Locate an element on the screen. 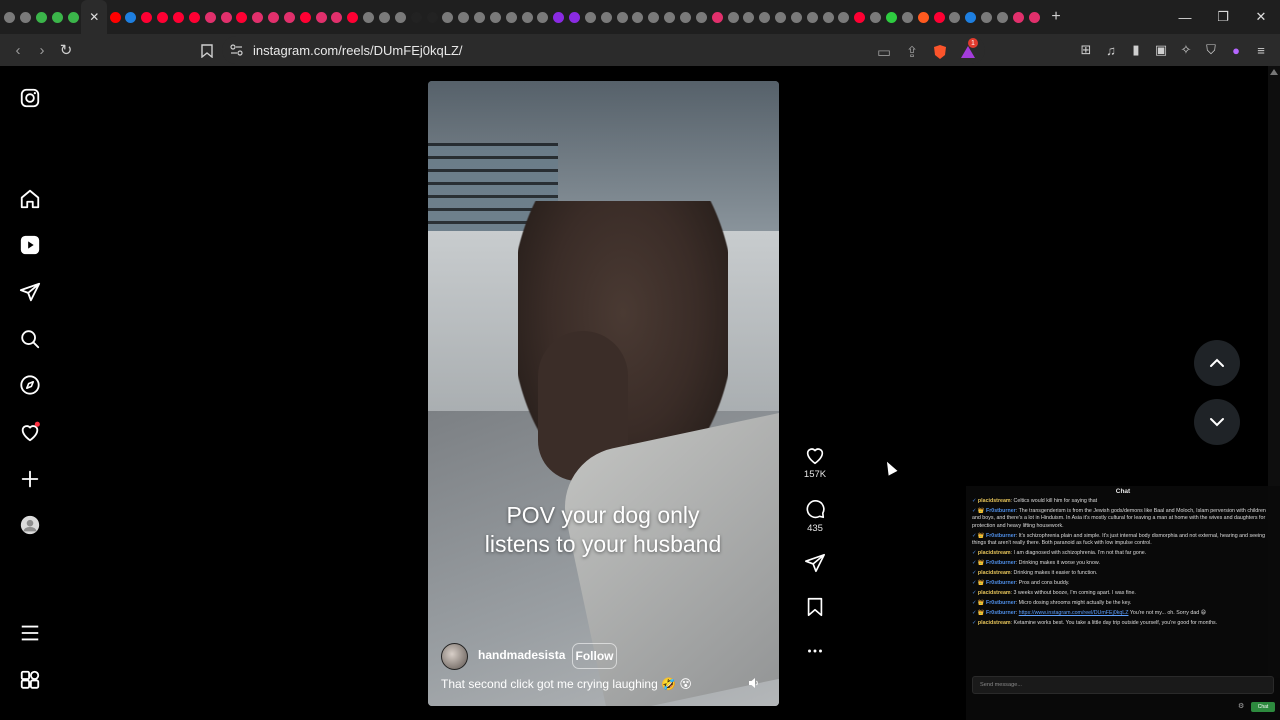  profile-avatar-icon is located at coordinates (30, 525).